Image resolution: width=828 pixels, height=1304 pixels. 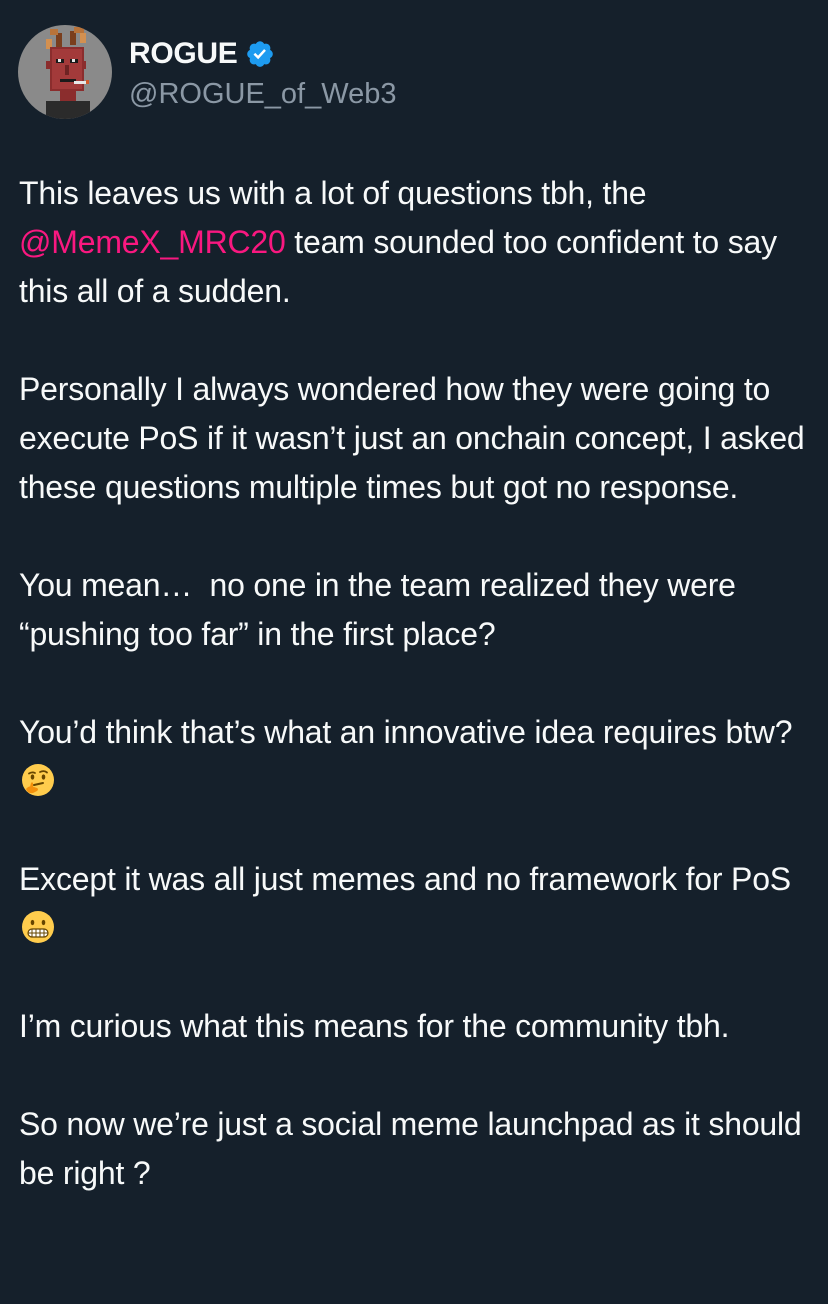 I want to click on mention-link: @MemeX_MRC20, so click(x=152, y=242).